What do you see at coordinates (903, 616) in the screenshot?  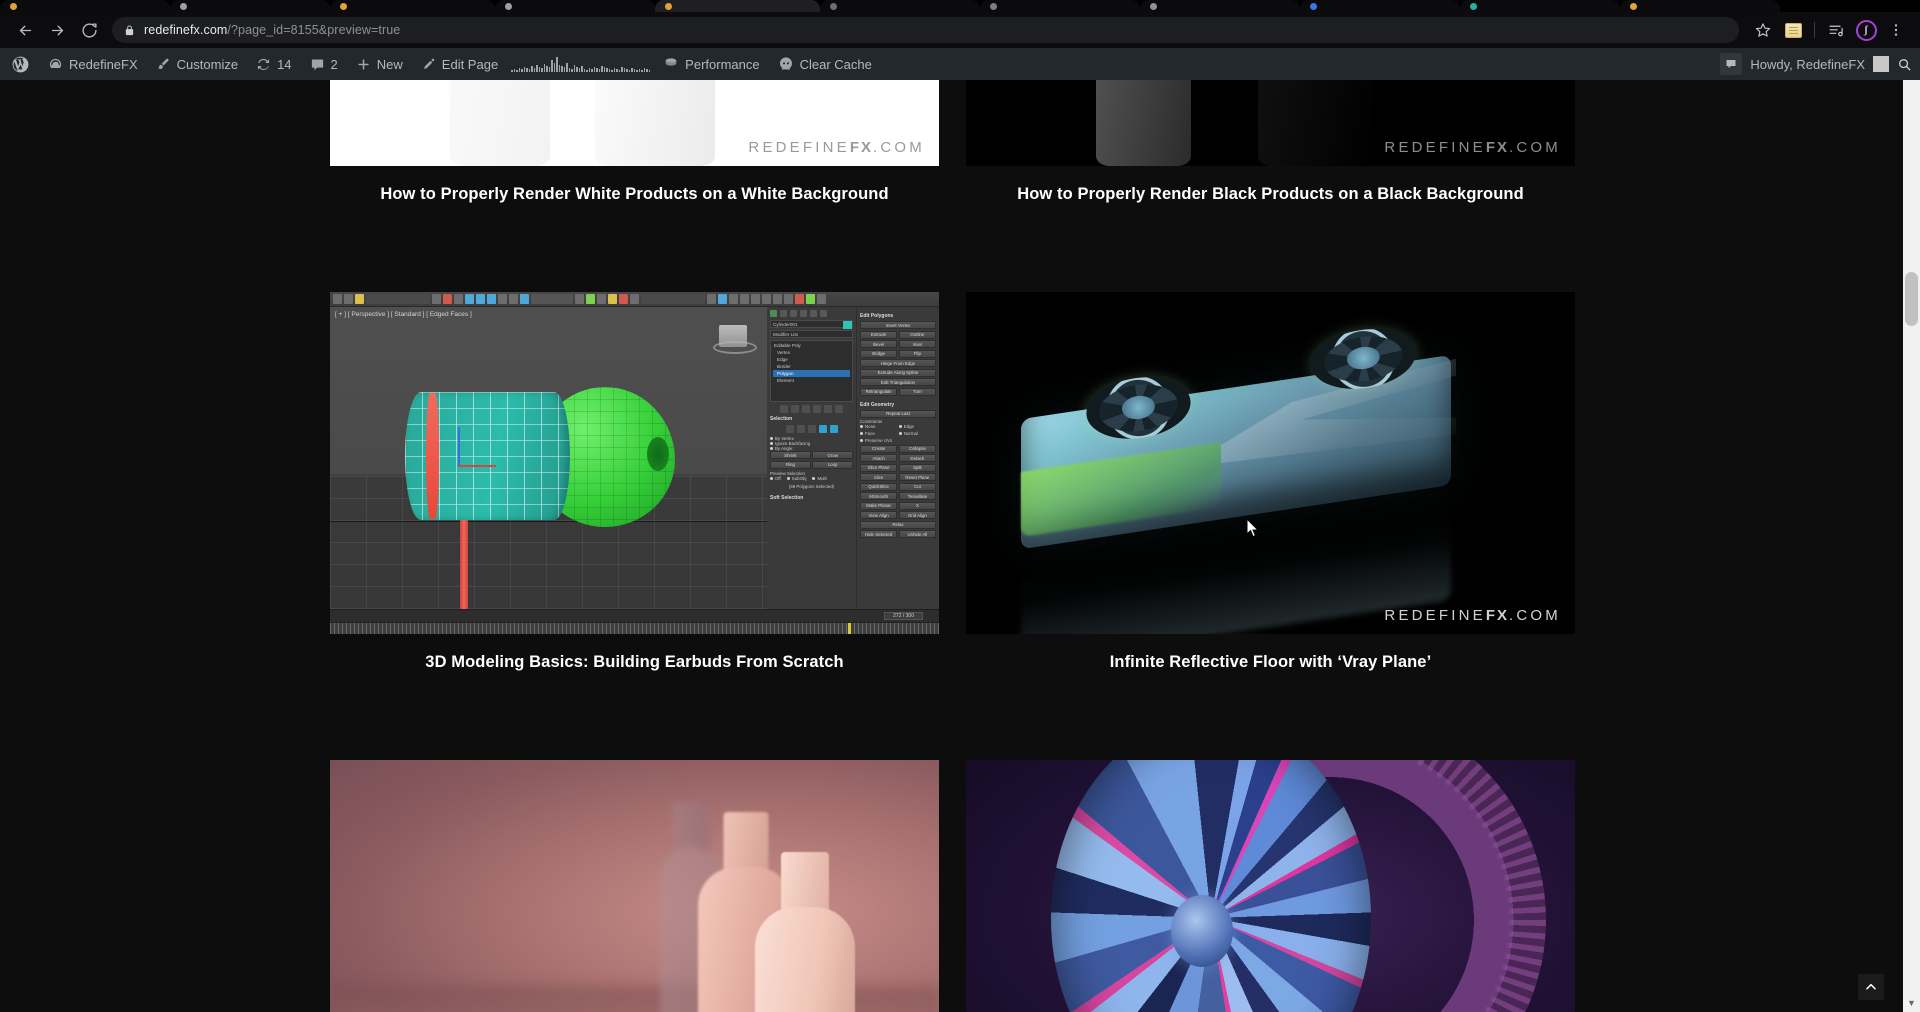 I see `current-frame-indicator: 272 / 300` at bounding box center [903, 616].